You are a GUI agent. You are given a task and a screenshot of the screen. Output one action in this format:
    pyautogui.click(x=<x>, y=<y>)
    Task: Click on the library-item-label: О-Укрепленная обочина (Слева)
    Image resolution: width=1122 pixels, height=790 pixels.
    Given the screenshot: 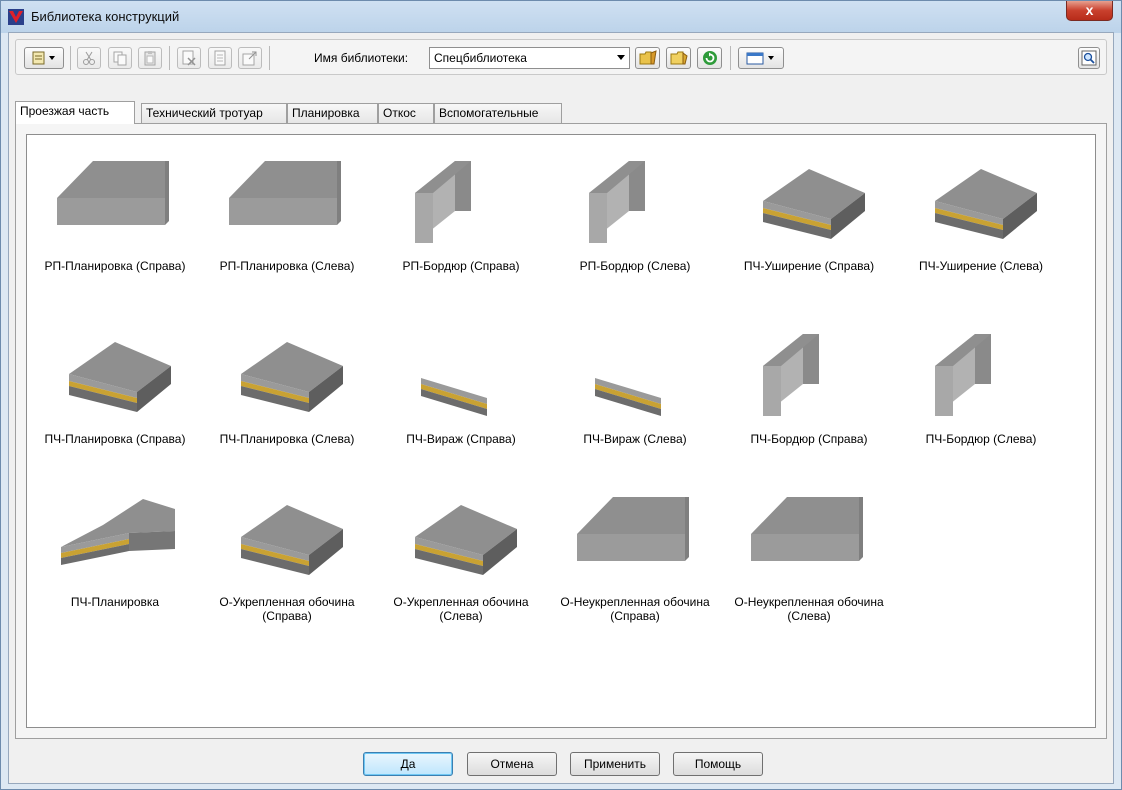 What is the action you would take?
    pyautogui.click(x=461, y=609)
    